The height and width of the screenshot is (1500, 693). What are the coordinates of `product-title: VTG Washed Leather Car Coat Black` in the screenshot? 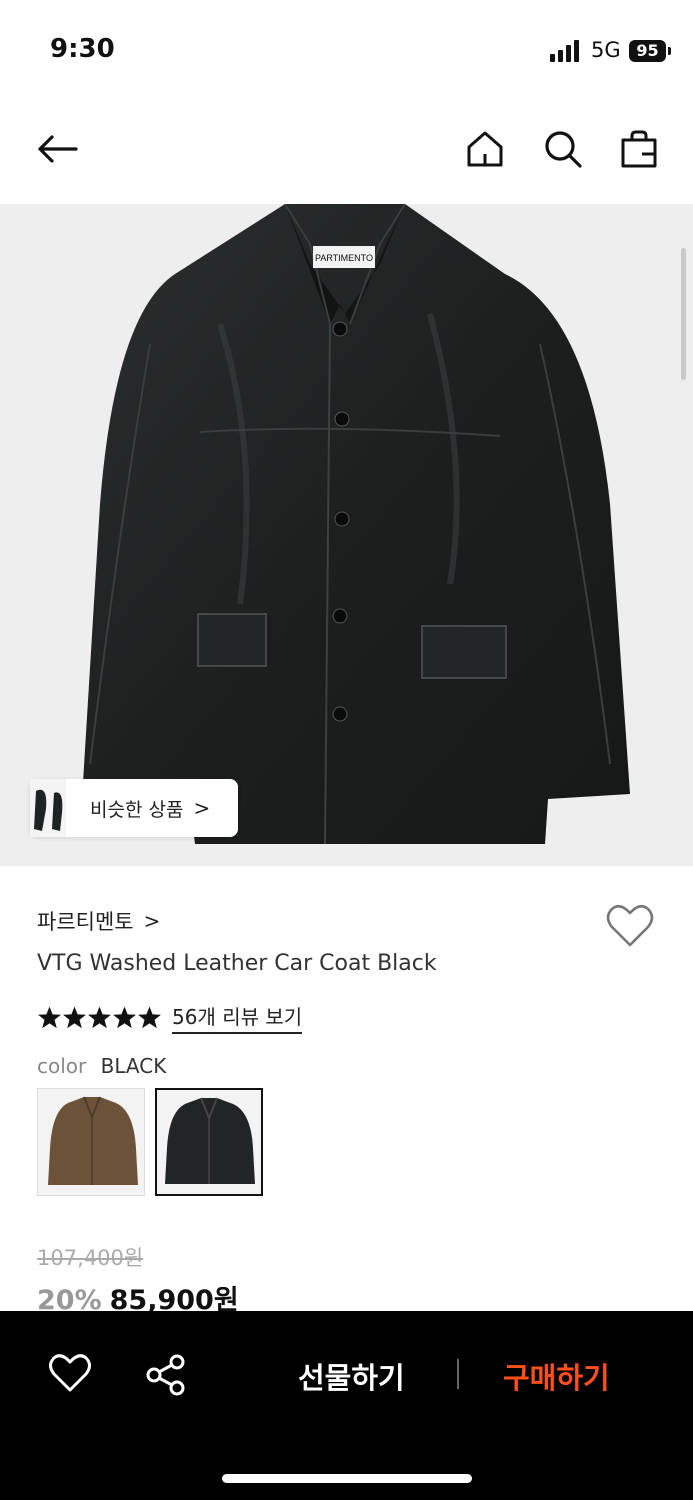 It's located at (237, 963).